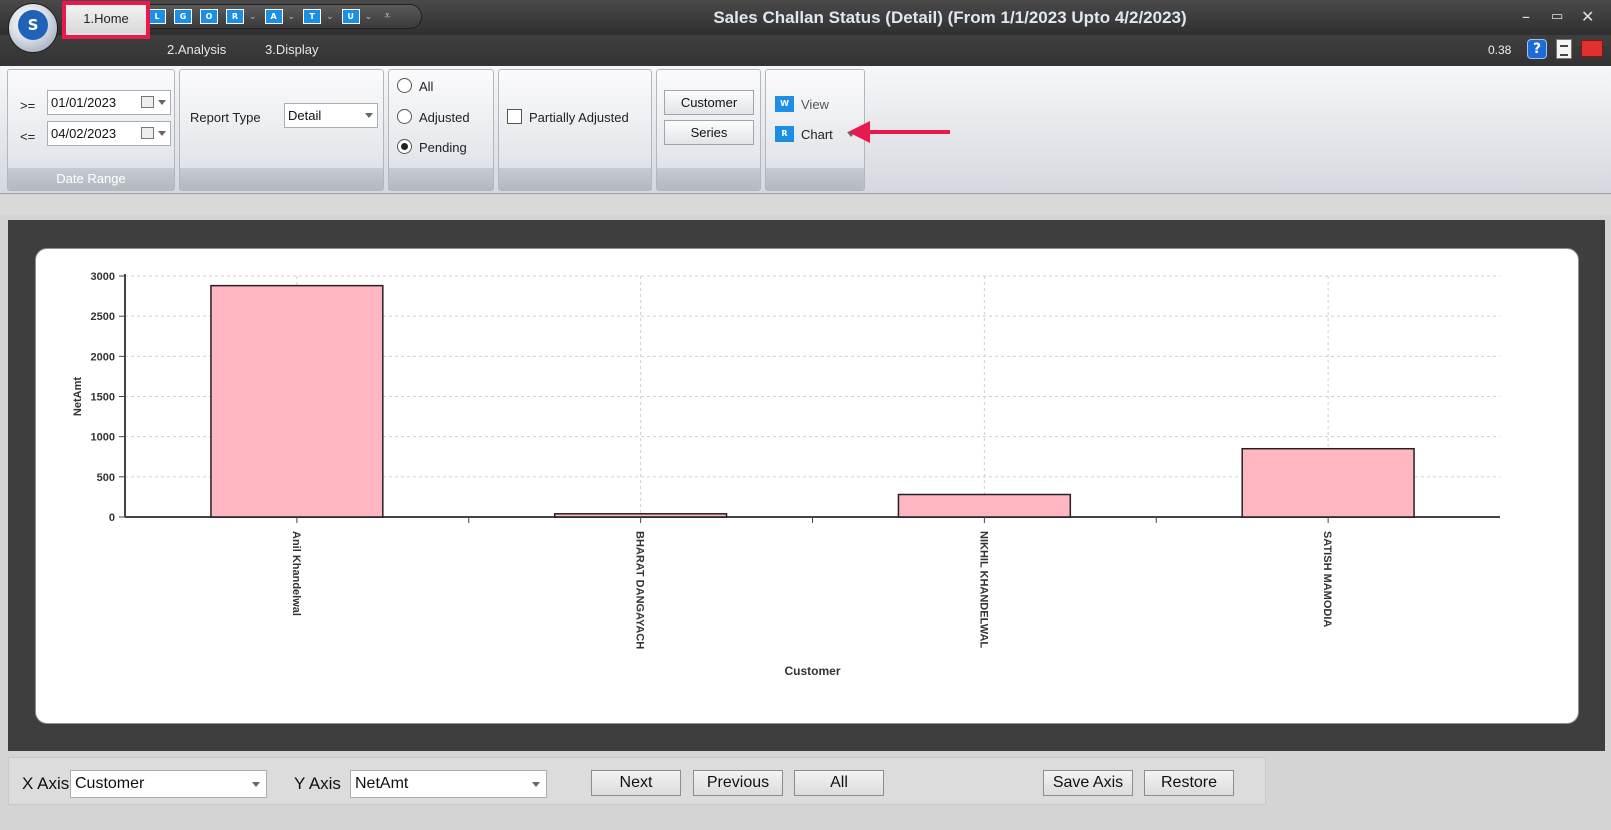 This screenshot has width=1611, height=830. I want to click on quick-access-button-g: G, so click(183, 16).